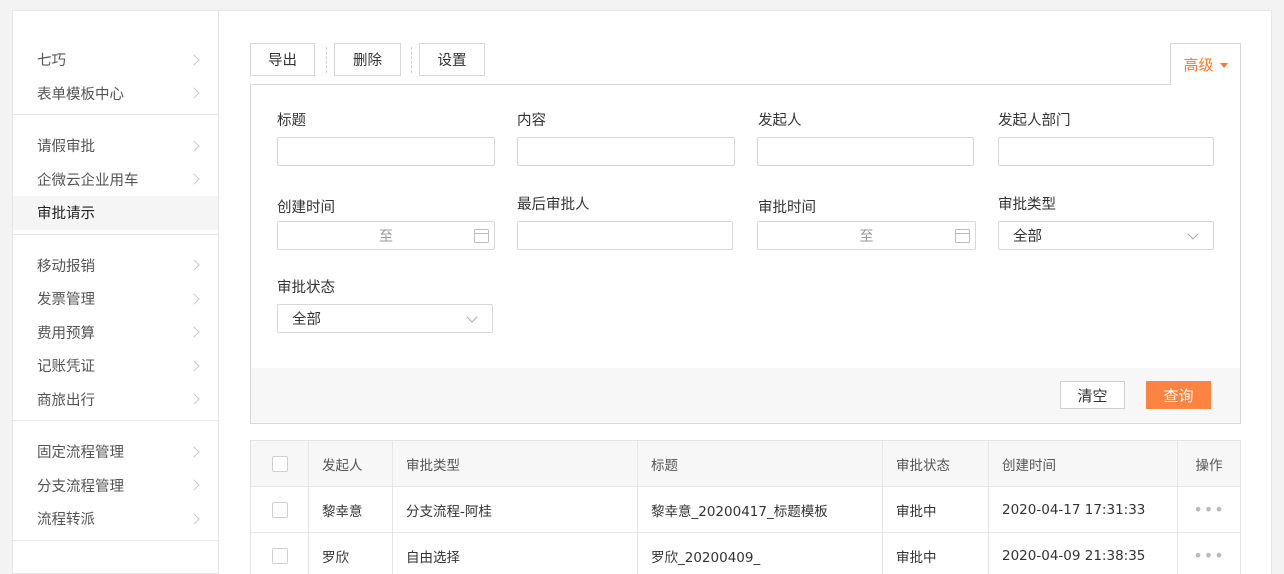 This screenshot has width=1284, height=574. I want to click on initiator-dept-input, so click(1106, 151).